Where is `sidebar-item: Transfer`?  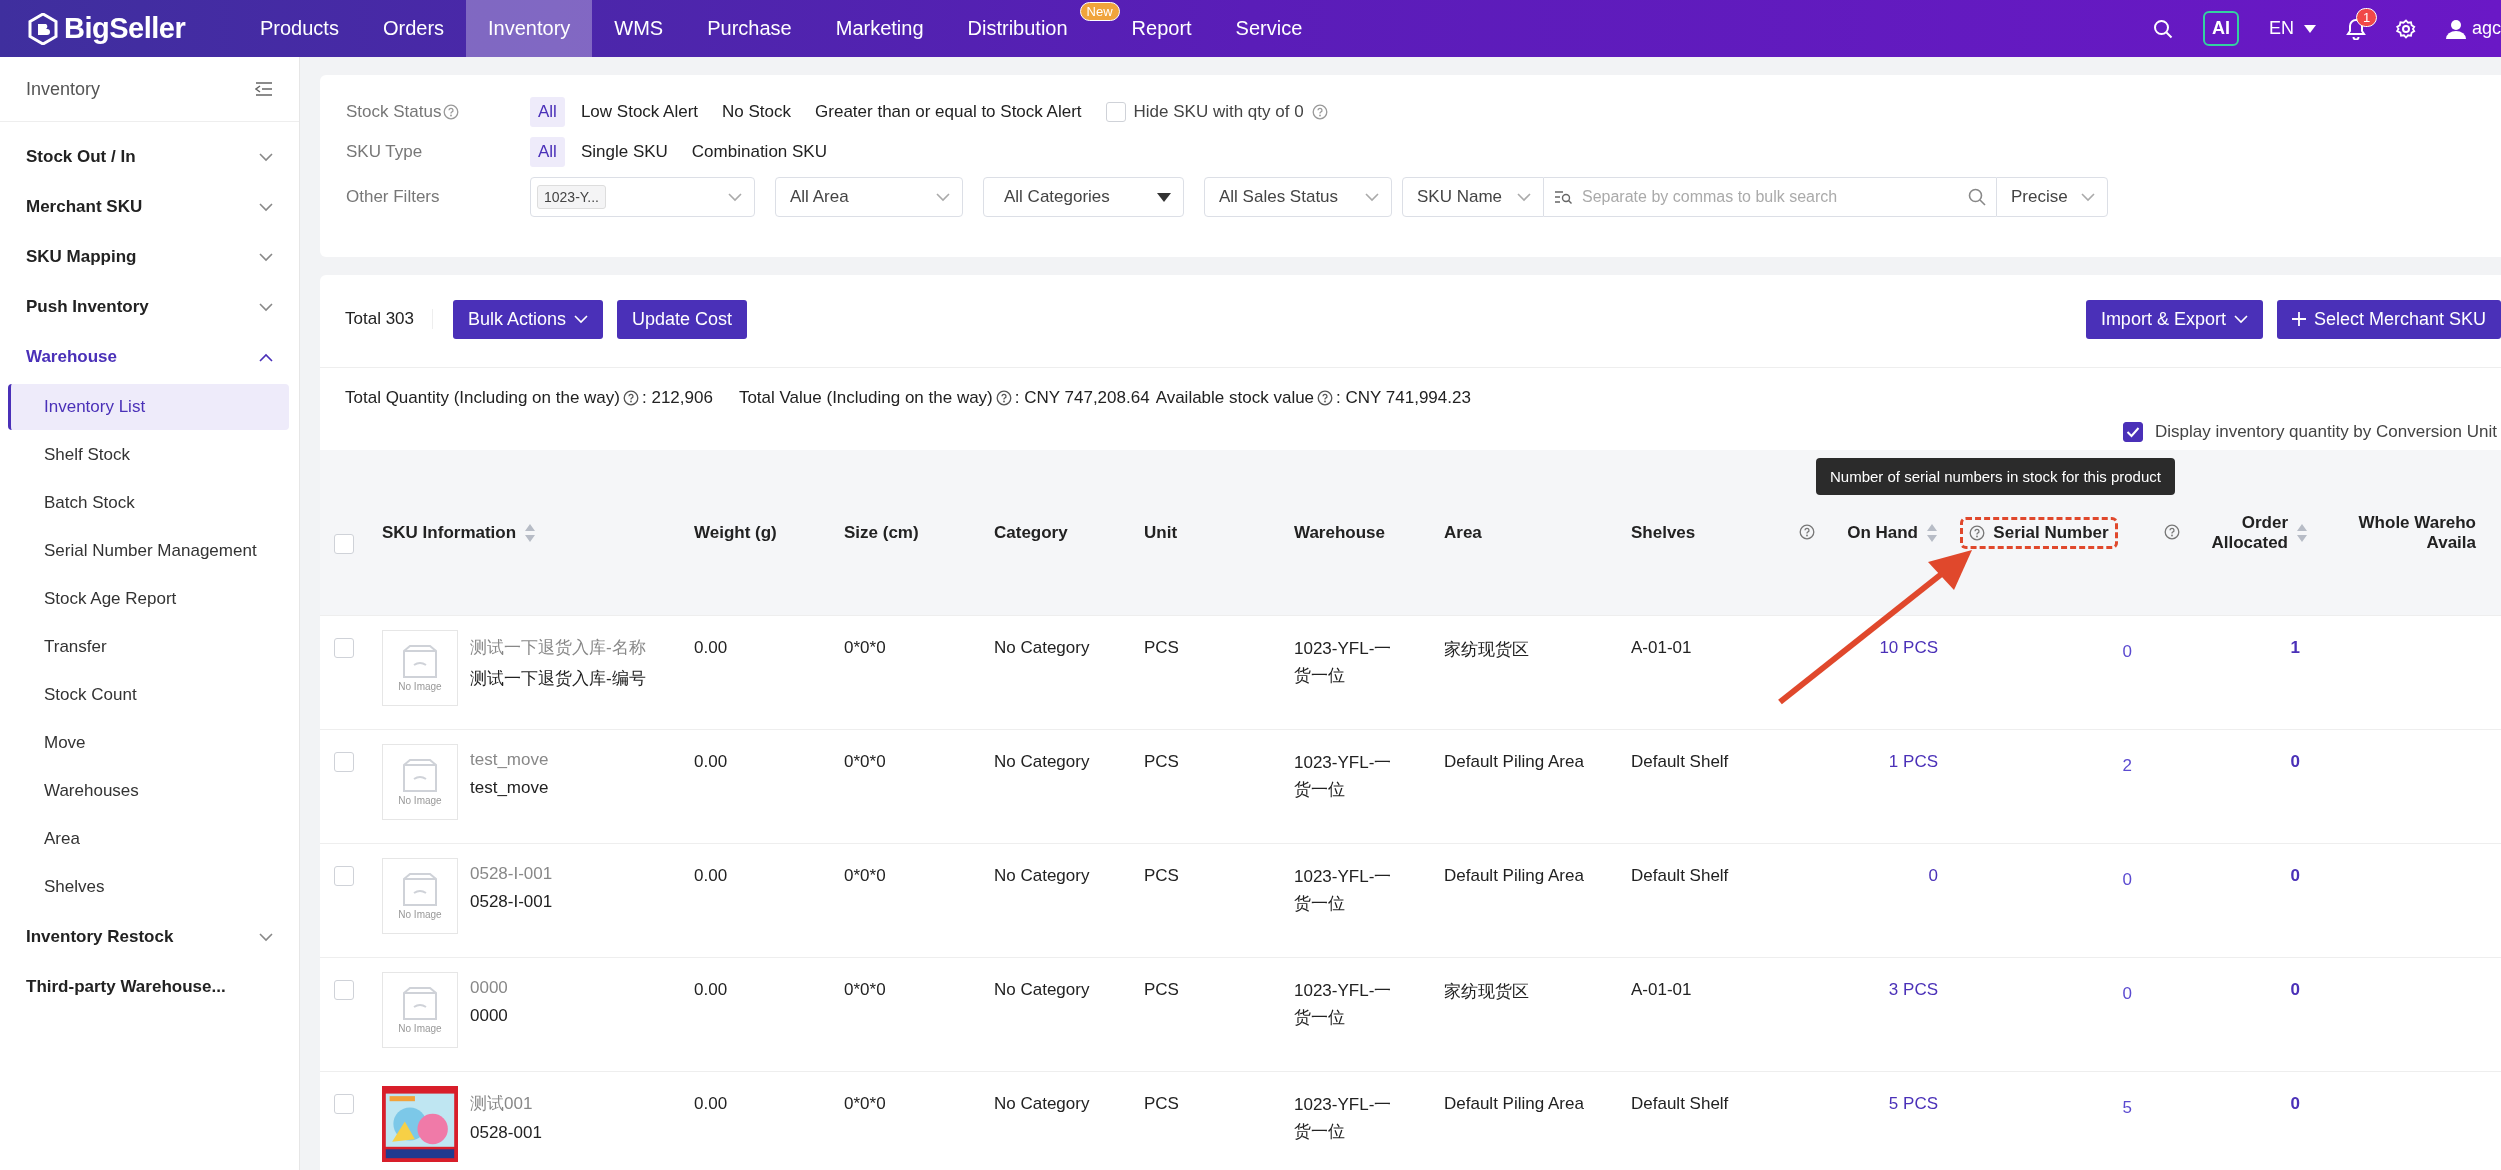
sidebar-item: Transfer is located at coordinates (148, 647).